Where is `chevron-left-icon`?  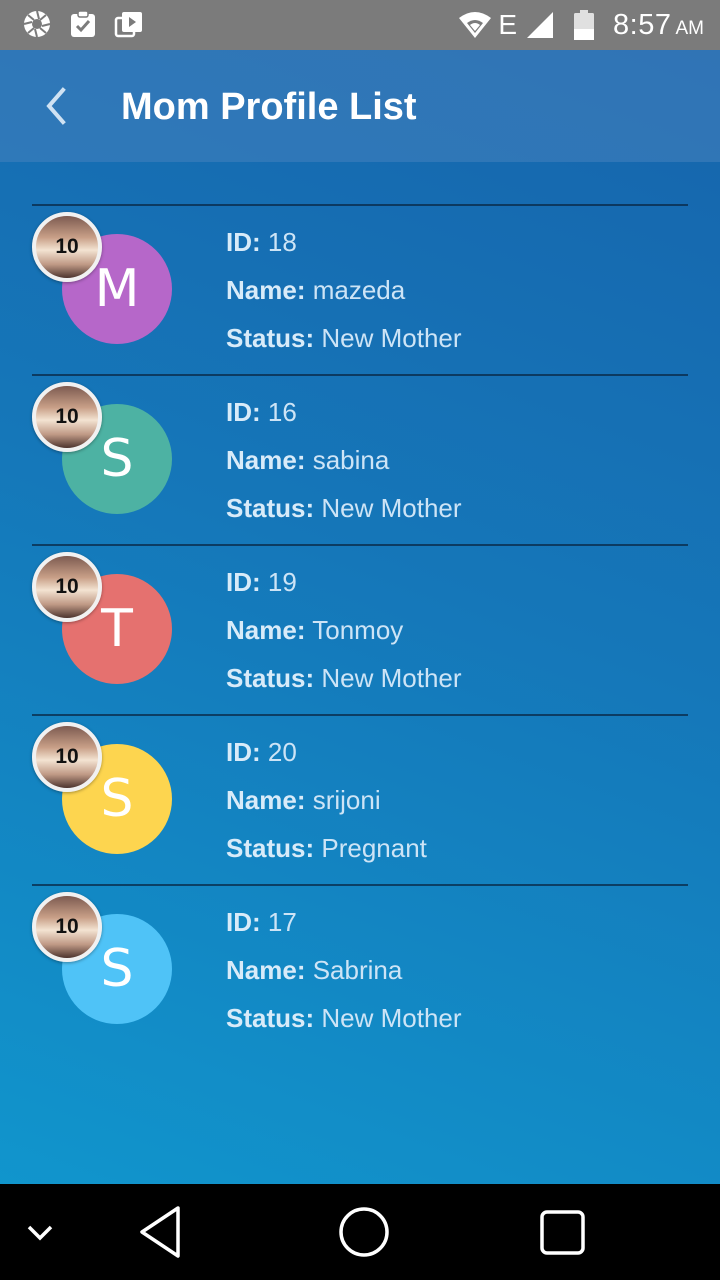
chevron-left-icon is located at coordinates (56, 106).